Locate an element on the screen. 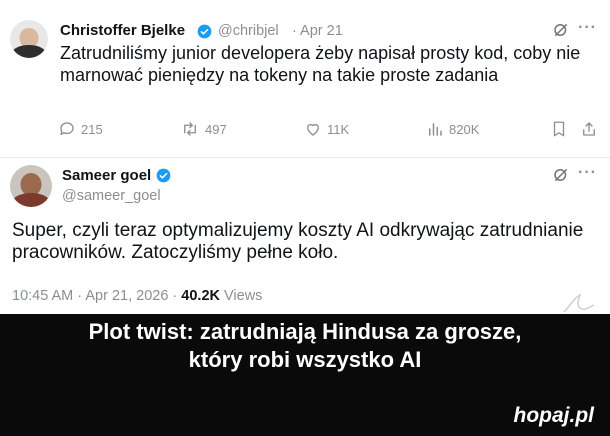 This screenshot has width=610, height=436. like-count: 11K is located at coordinates (338, 129).